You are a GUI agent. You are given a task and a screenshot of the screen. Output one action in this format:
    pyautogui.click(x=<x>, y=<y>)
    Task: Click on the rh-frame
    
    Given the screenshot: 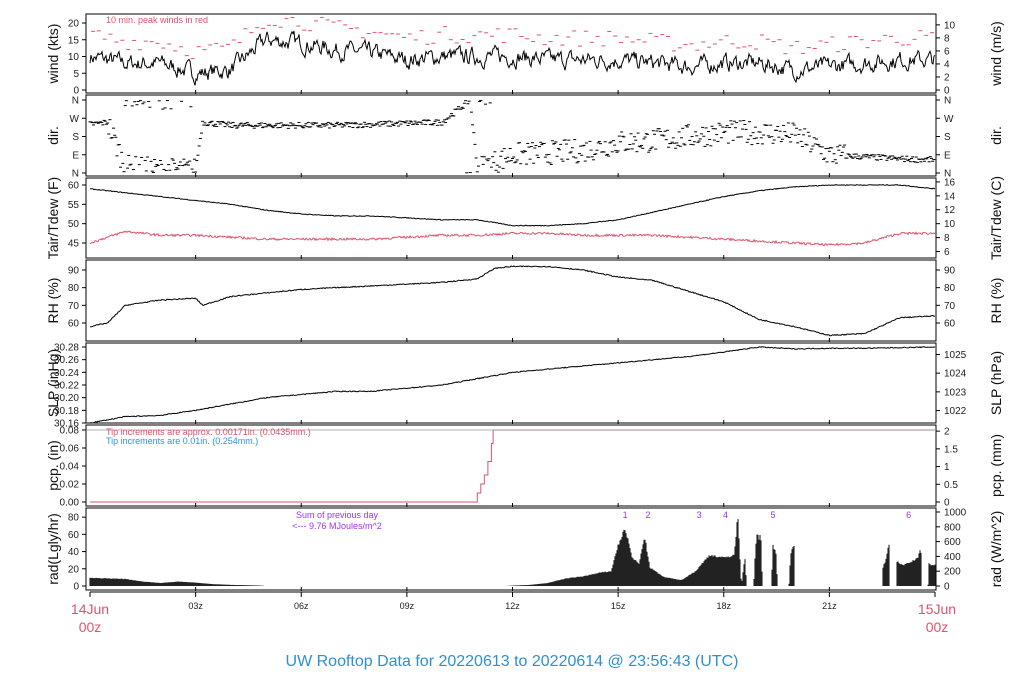 What is the action you would take?
    pyautogui.click(x=511, y=300)
    